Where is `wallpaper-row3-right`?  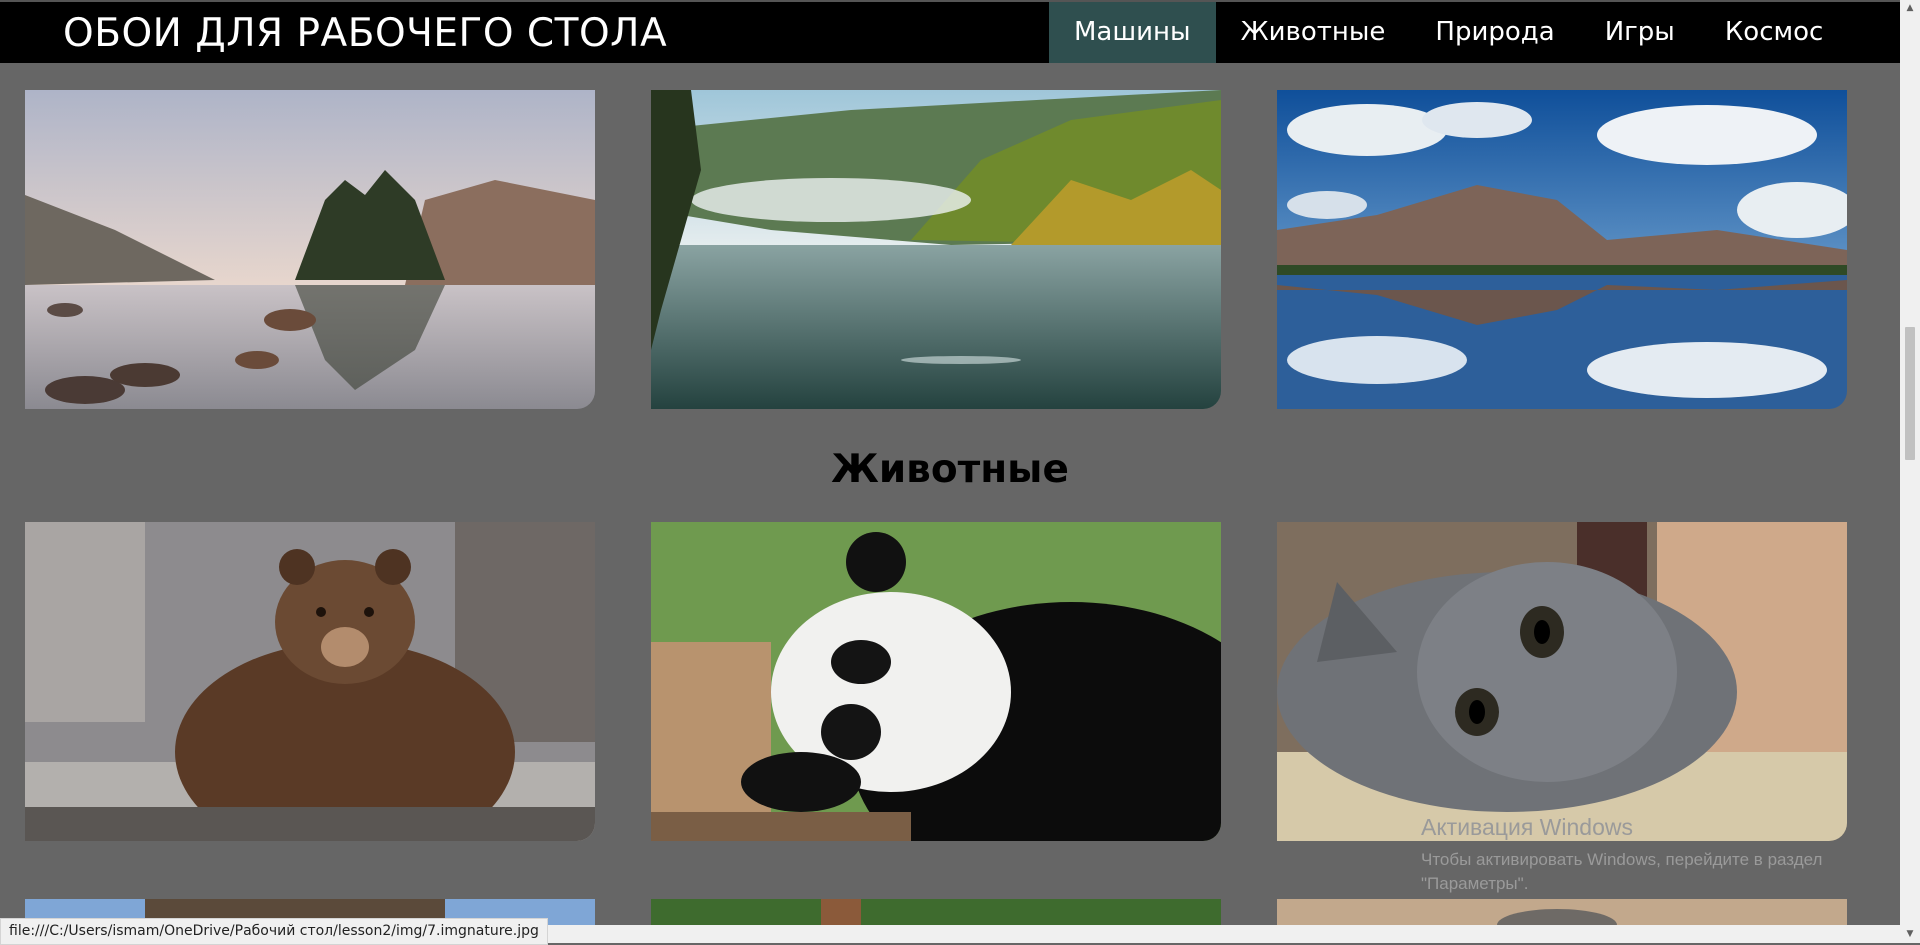
wallpaper-row3-right is located at coordinates (1562, 912).